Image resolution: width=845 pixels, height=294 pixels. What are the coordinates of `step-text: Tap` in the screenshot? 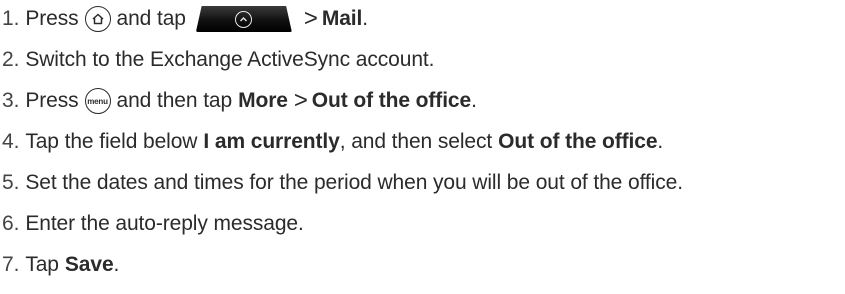 It's located at (42, 264).